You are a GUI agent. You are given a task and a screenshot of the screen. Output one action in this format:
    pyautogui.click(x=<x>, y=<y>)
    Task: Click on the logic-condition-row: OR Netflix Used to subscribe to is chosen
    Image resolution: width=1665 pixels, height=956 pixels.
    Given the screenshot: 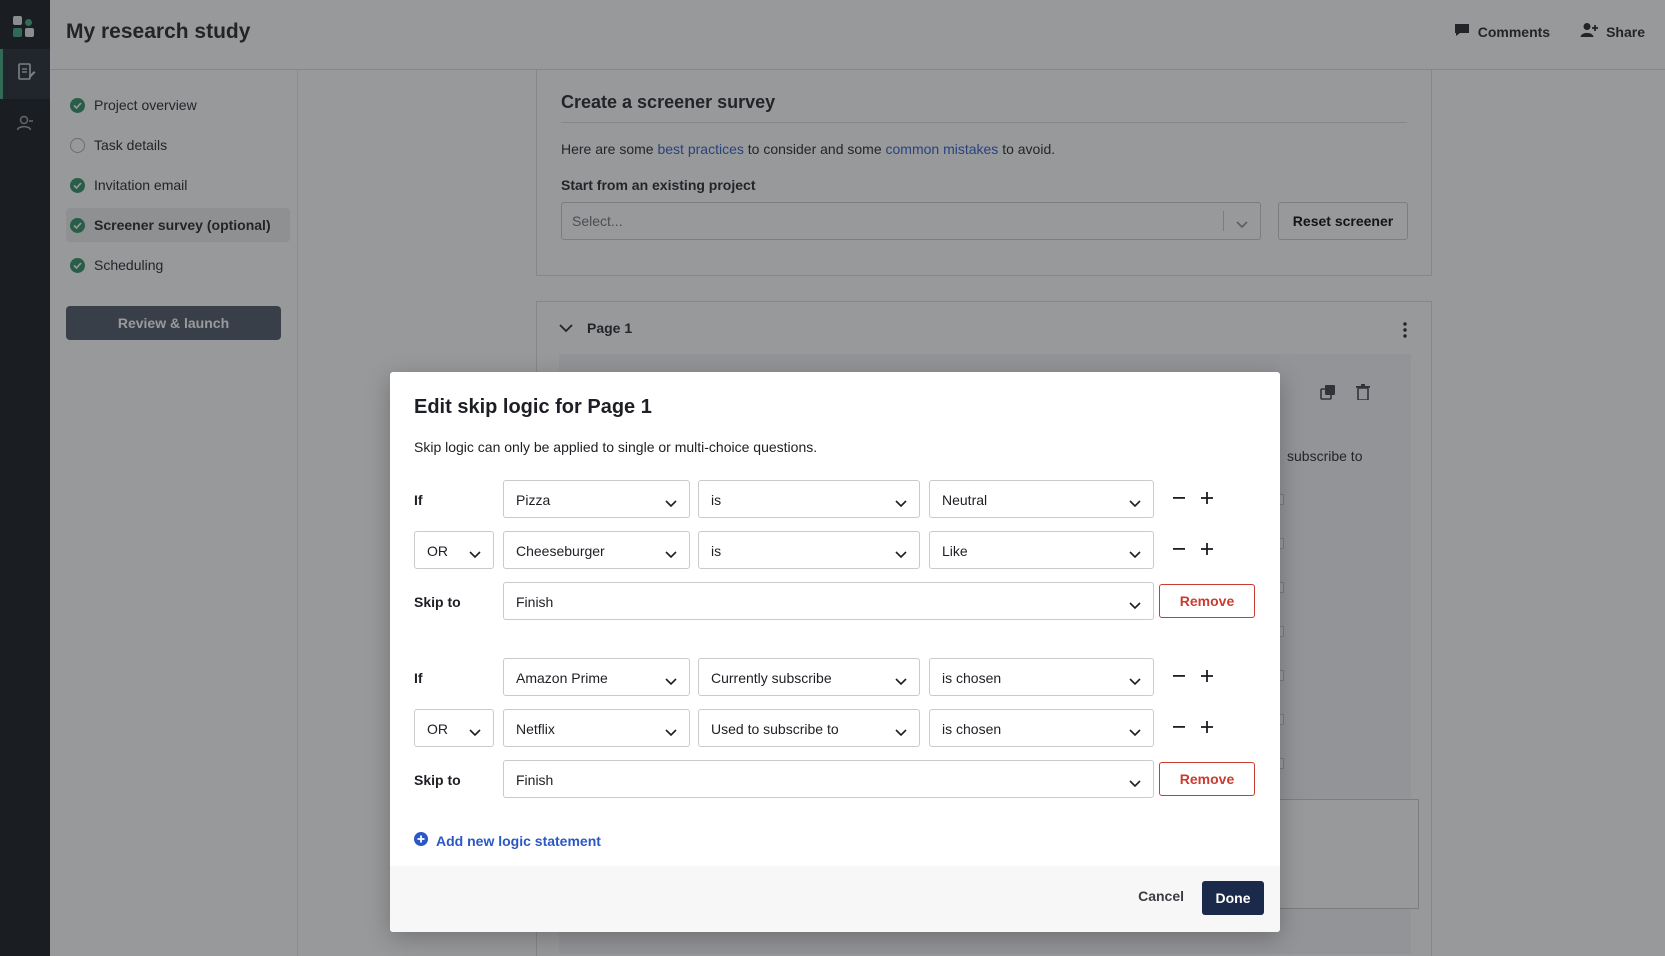 What is the action you would take?
    pyautogui.click(x=835, y=729)
    